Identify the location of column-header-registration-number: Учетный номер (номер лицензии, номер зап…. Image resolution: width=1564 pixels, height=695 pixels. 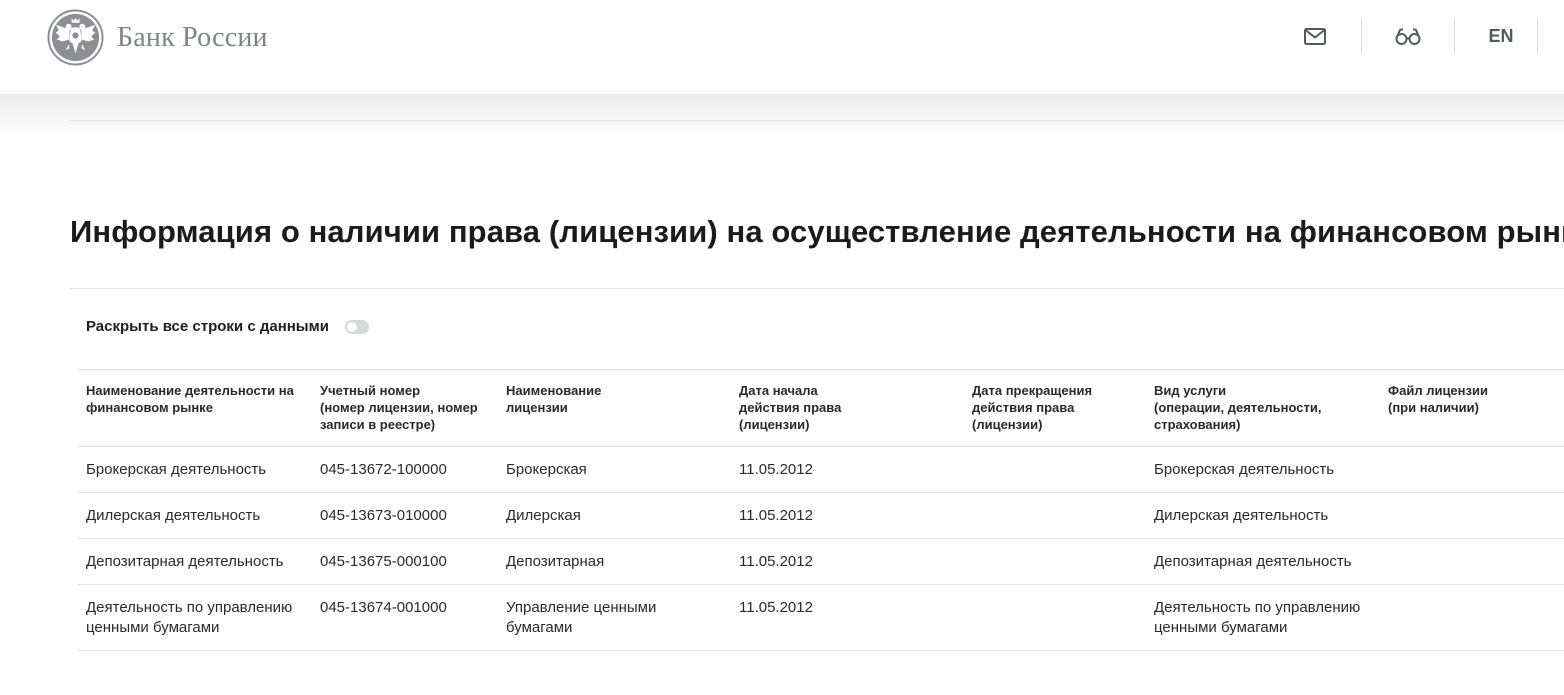
(405, 408).